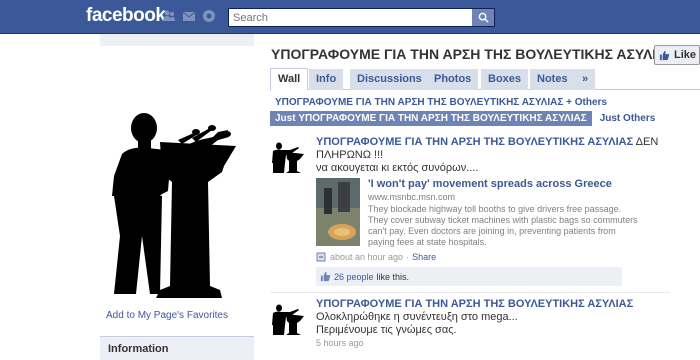 Image resolution: width=700 pixels, height=360 pixels. I want to click on story-message: ΔΕΝ, so click(647, 142).